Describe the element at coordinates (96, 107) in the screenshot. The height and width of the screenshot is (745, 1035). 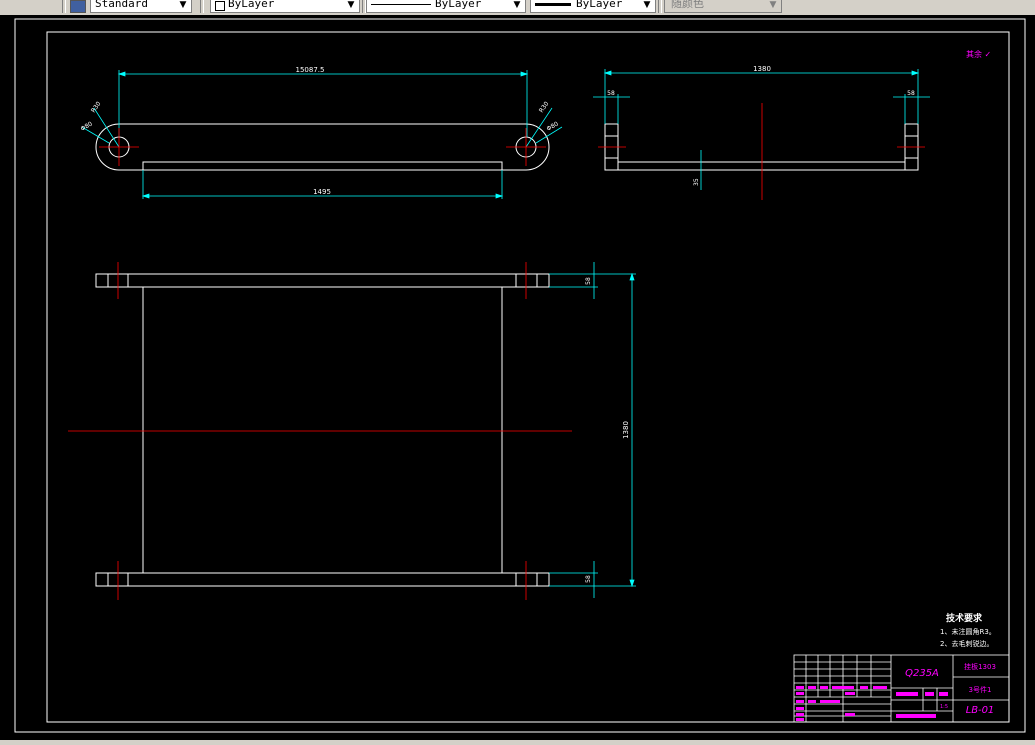
I see `radius-dim-left: R30` at that location.